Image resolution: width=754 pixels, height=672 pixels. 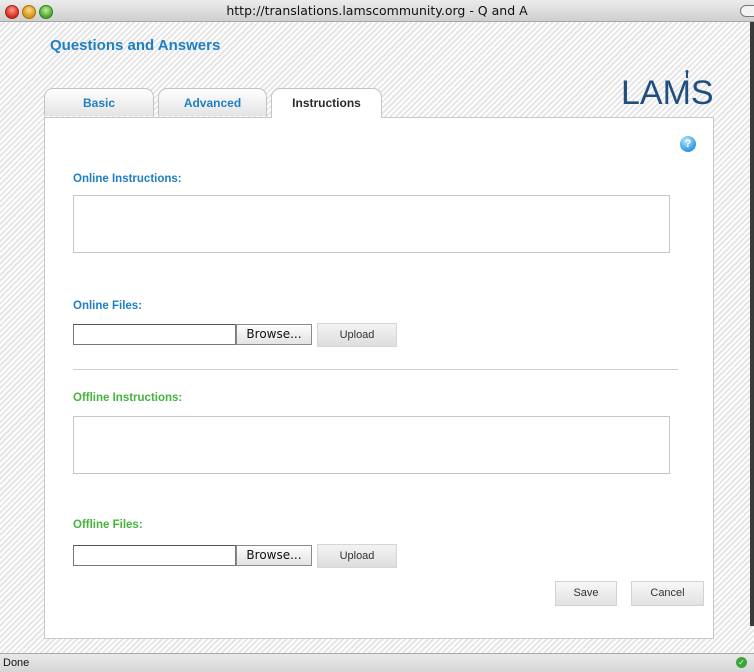 What do you see at coordinates (371, 224) in the screenshot?
I see `online-instructions-textarea` at bounding box center [371, 224].